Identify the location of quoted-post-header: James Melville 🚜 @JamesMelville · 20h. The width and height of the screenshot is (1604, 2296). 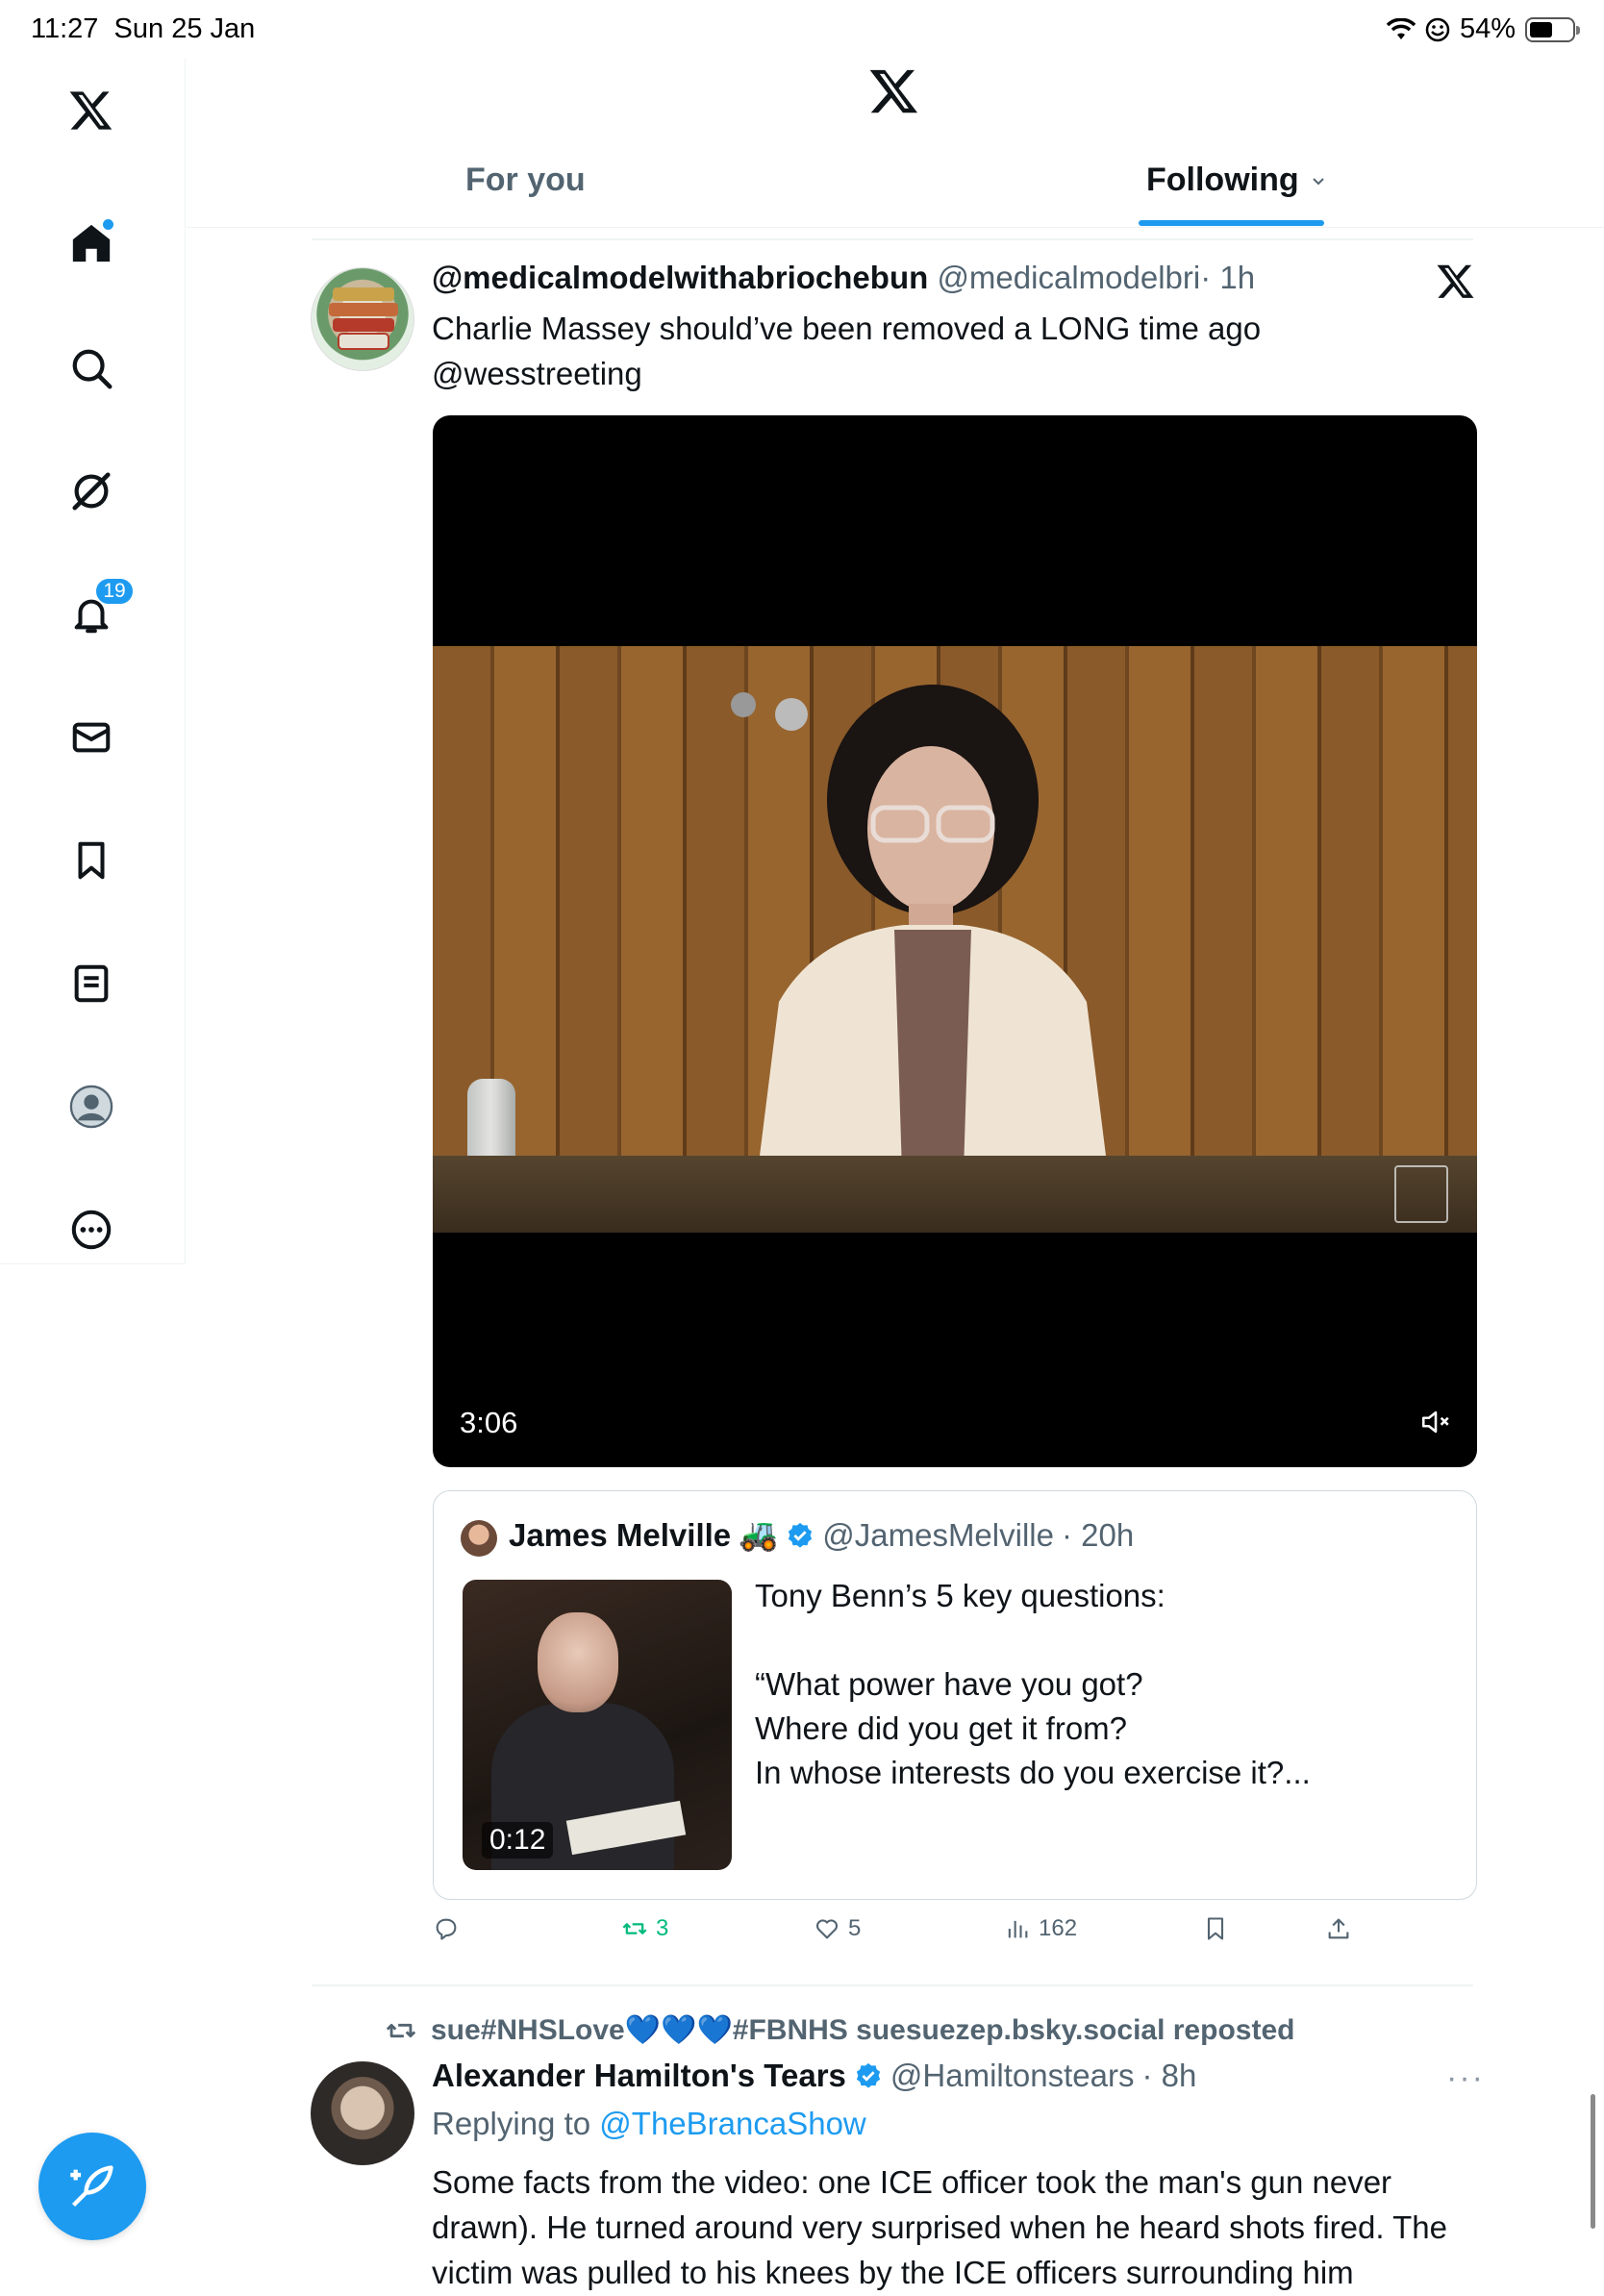
(821, 1535).